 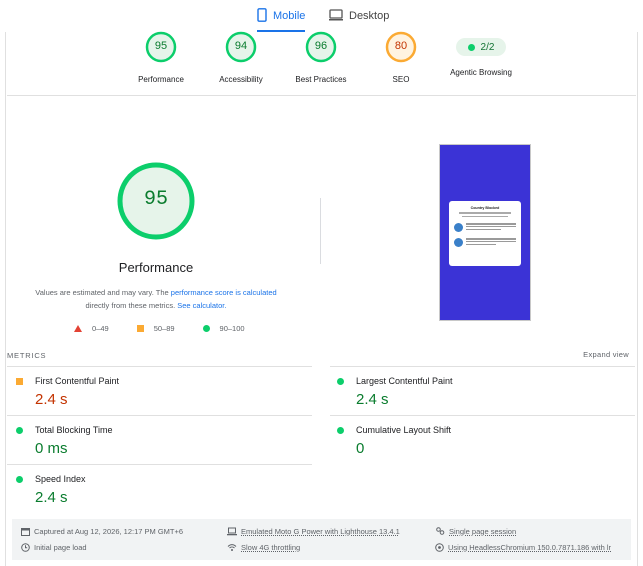 What do you see at coordinates (439, 547) in the screenshot?
I see `chrome-icon` at bounding box center [439, 547].